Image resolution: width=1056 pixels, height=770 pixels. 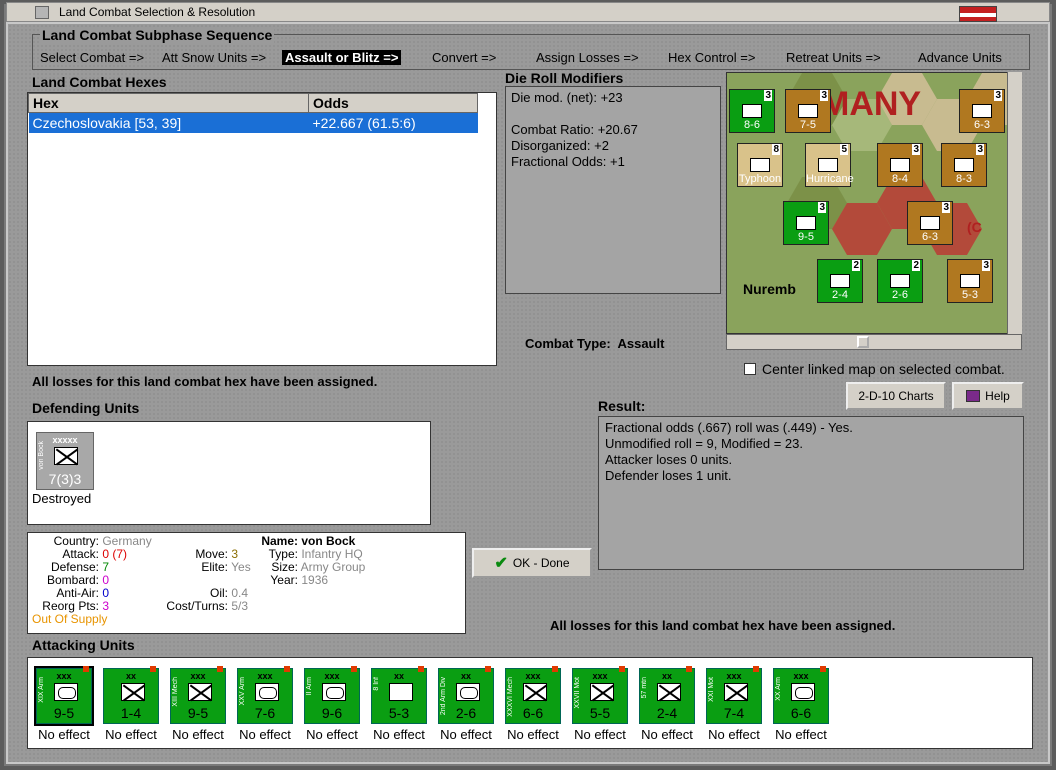 I want to click on unit-size: xxx, so click(x=64, y=676).